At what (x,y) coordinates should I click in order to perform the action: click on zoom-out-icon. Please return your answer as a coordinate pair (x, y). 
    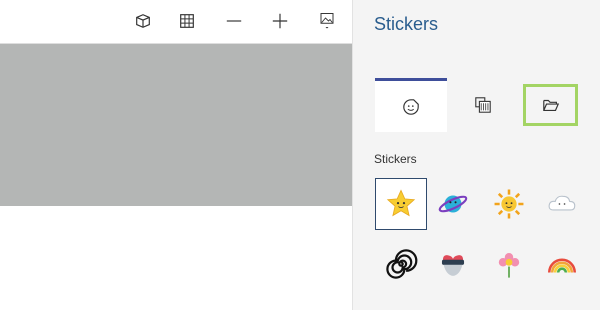
    Looking at the image, I should click on (234, 21).